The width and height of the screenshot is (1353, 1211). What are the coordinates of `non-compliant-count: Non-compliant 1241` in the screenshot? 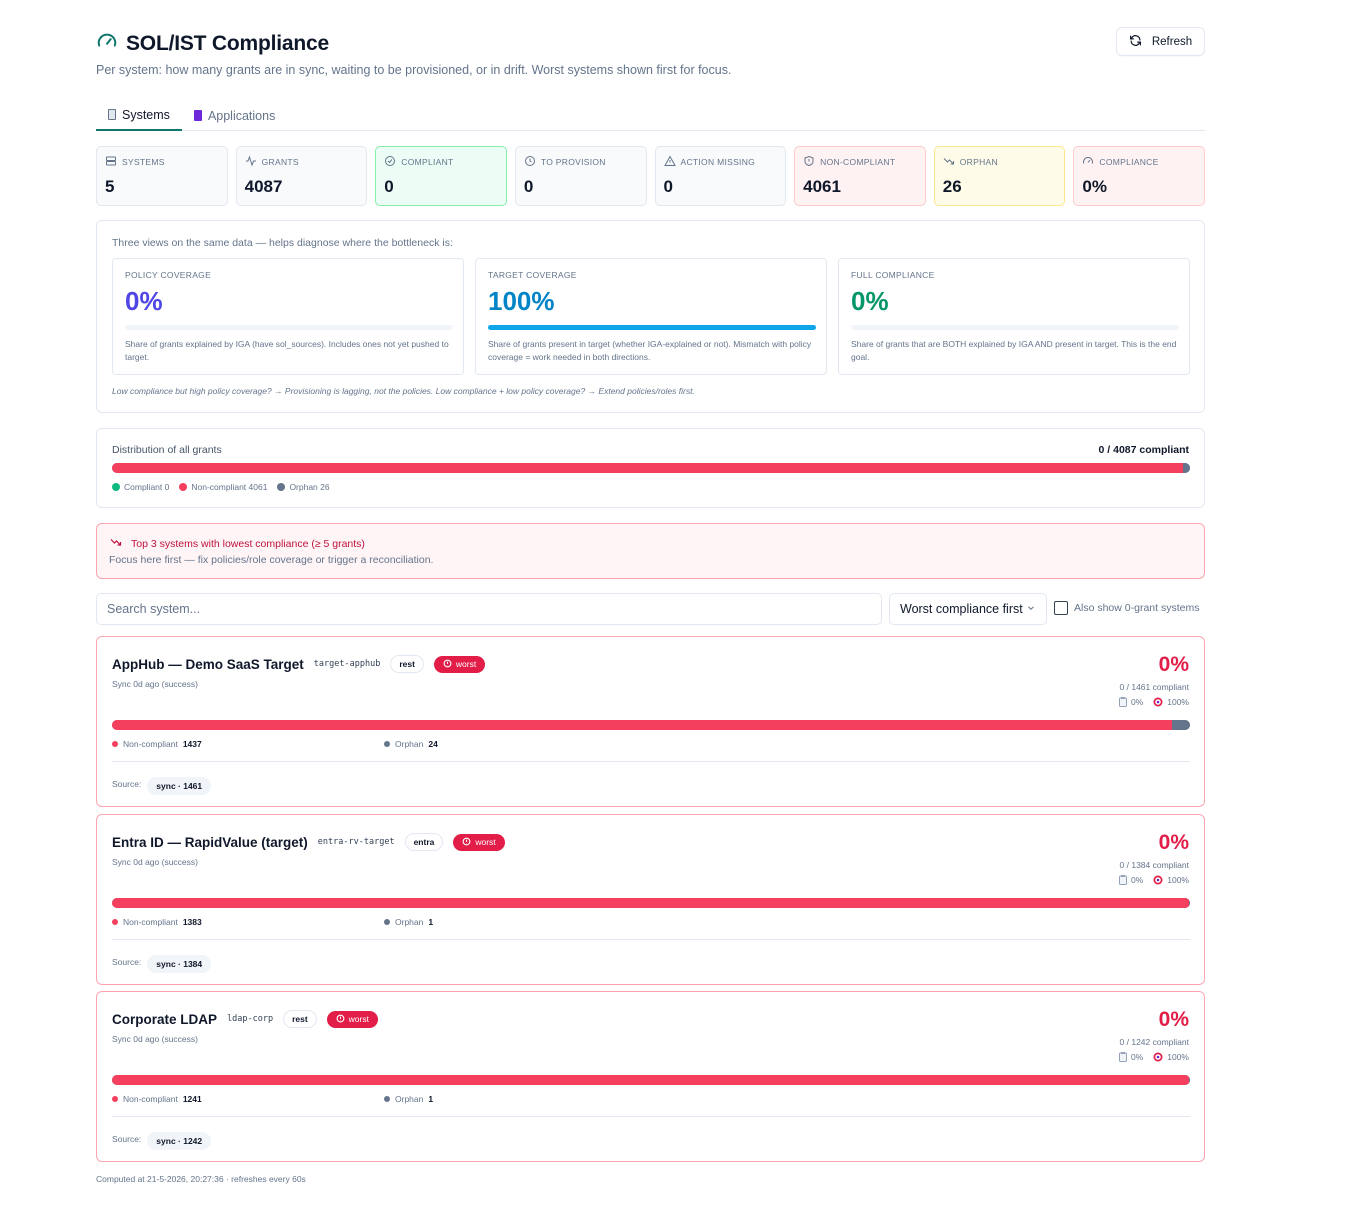 It's located at (157, 1099).